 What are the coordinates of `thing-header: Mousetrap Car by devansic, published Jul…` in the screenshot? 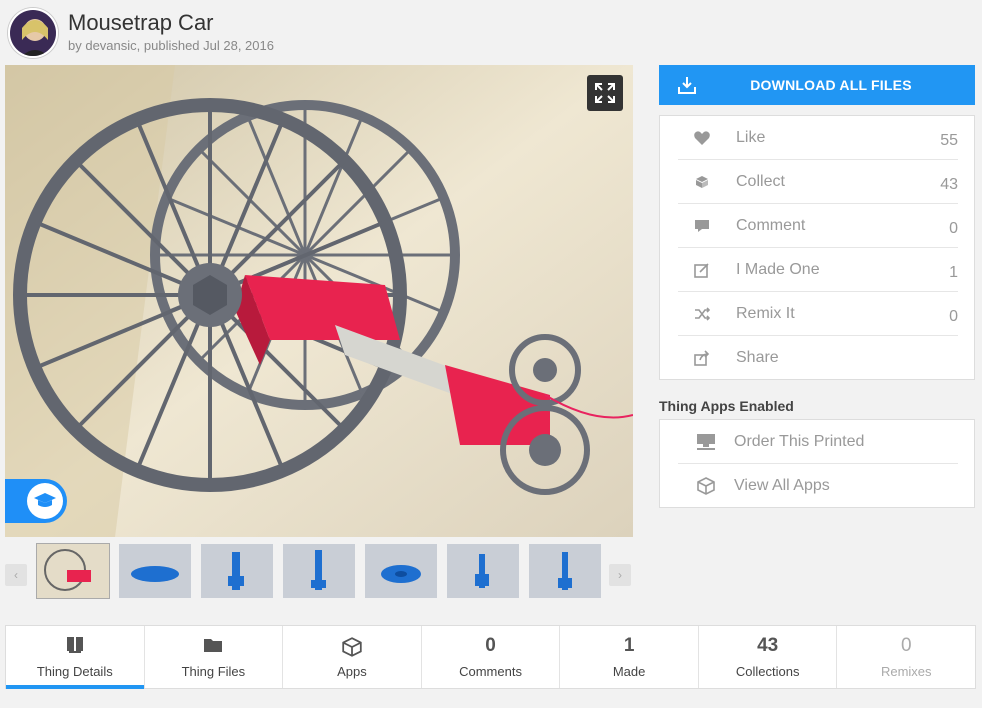 It's located at (328, 34).